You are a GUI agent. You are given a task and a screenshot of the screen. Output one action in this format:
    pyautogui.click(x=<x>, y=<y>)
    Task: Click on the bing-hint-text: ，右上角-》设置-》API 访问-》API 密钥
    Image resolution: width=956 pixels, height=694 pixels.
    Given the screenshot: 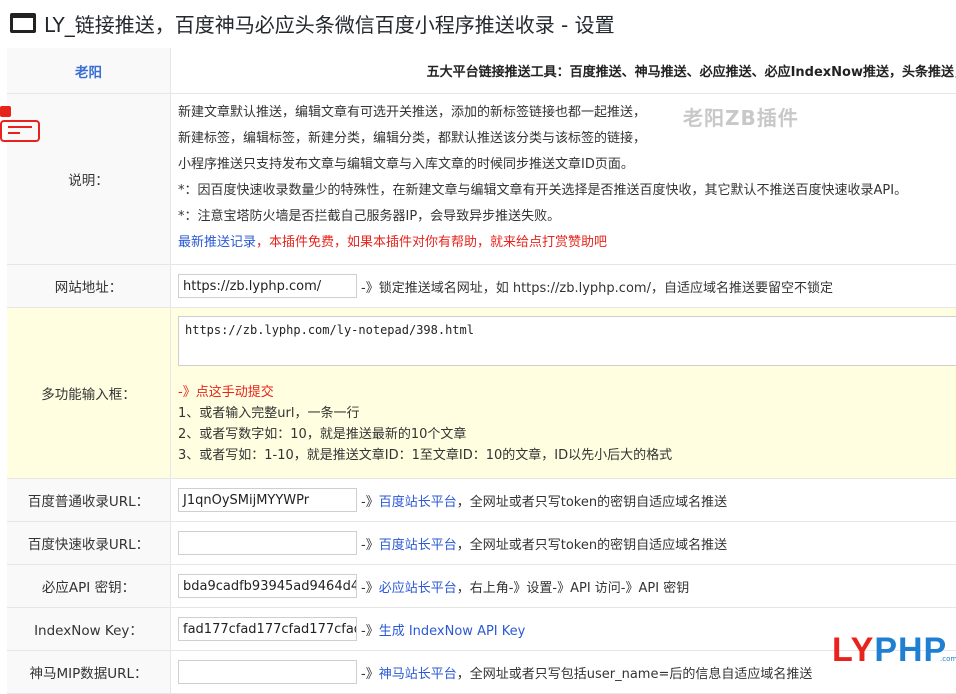 What is the action you would take?
    pyautogui.click(x=573, y=588)
    